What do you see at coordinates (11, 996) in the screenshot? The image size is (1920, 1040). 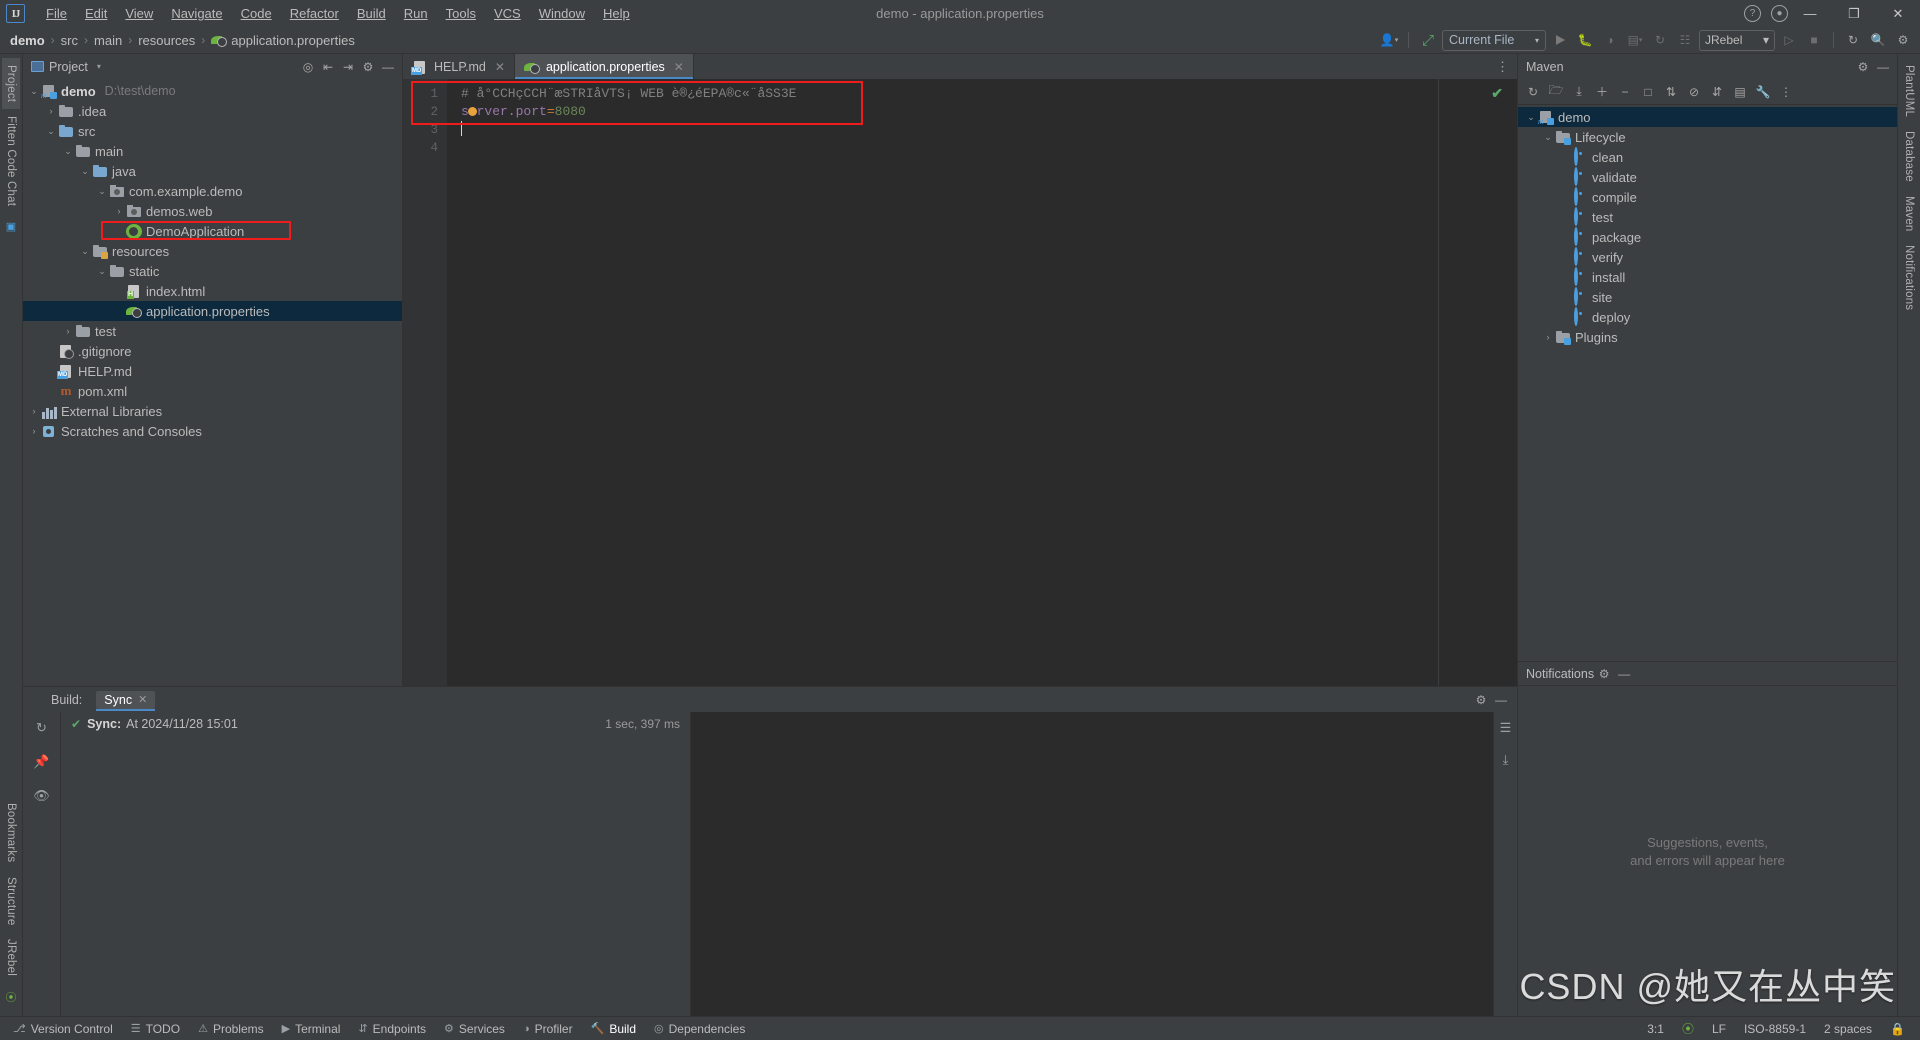 I see `jrebel-logo-icon: ⦿` at bounding box center [11, 996].